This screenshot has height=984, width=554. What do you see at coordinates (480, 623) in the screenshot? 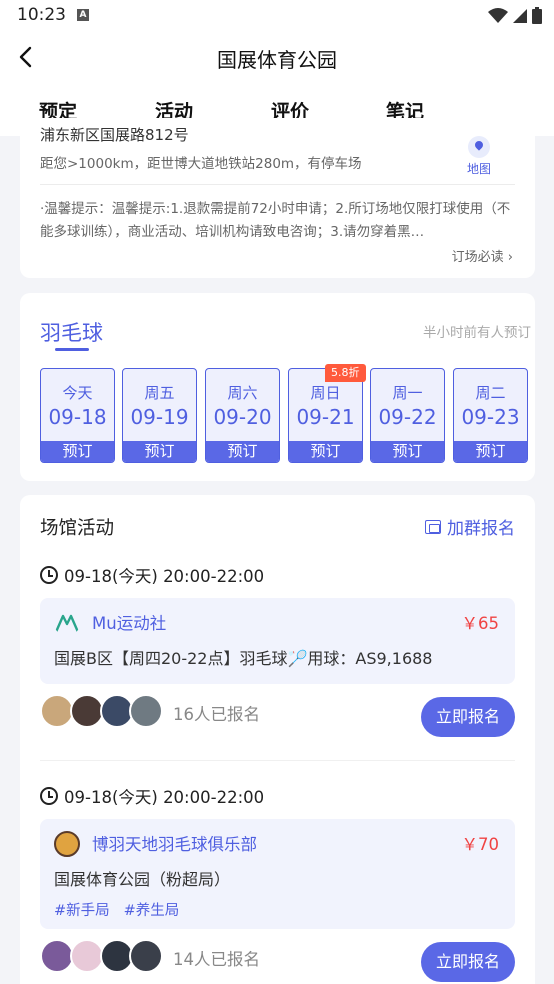
I see `activity-price: ￥65` at bounding box center [480, 623].